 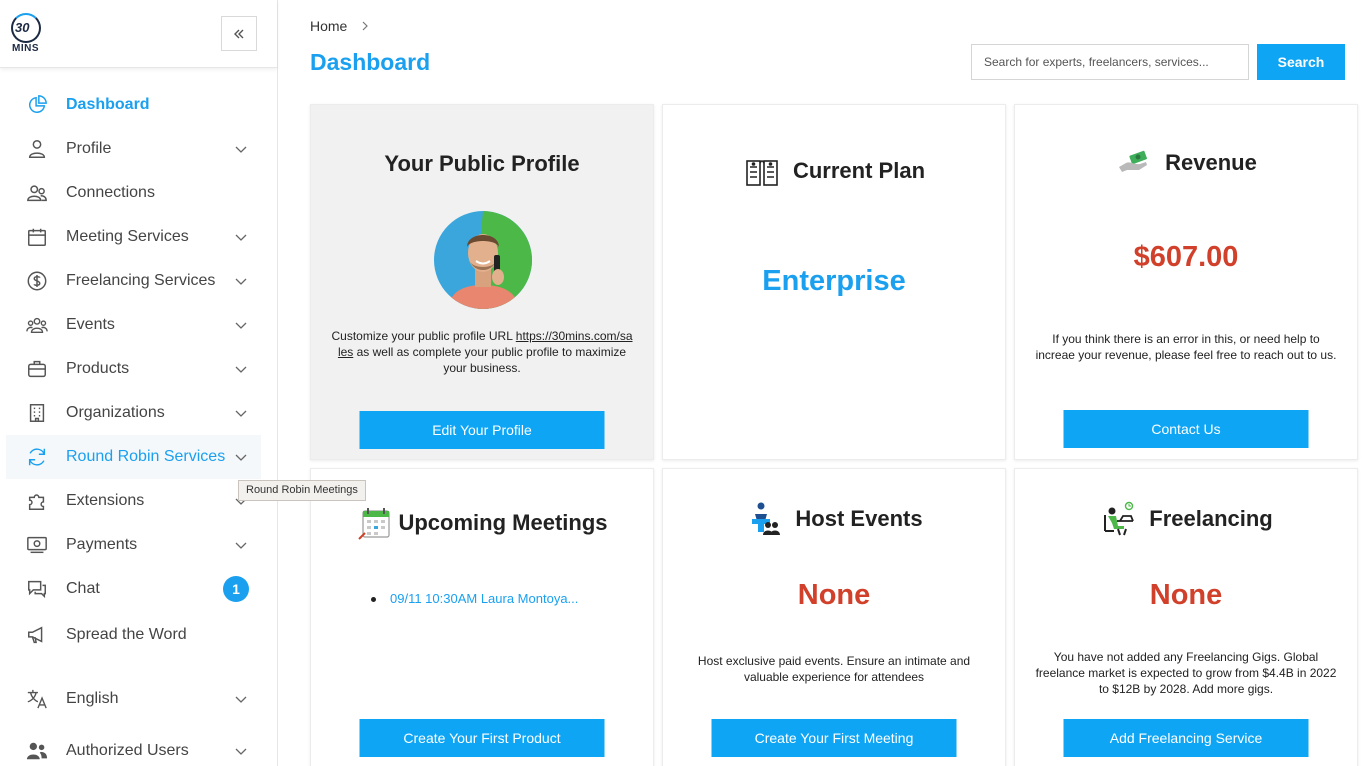 I want to click on breadcrumb: Home, so click(x=339, y=26).